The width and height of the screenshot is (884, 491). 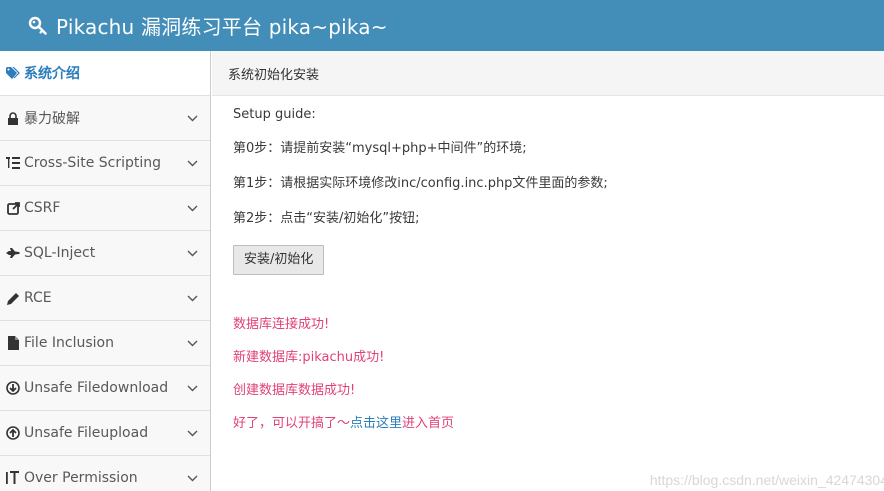 I want to click on pencil-icon, so click(x=13, y=298).